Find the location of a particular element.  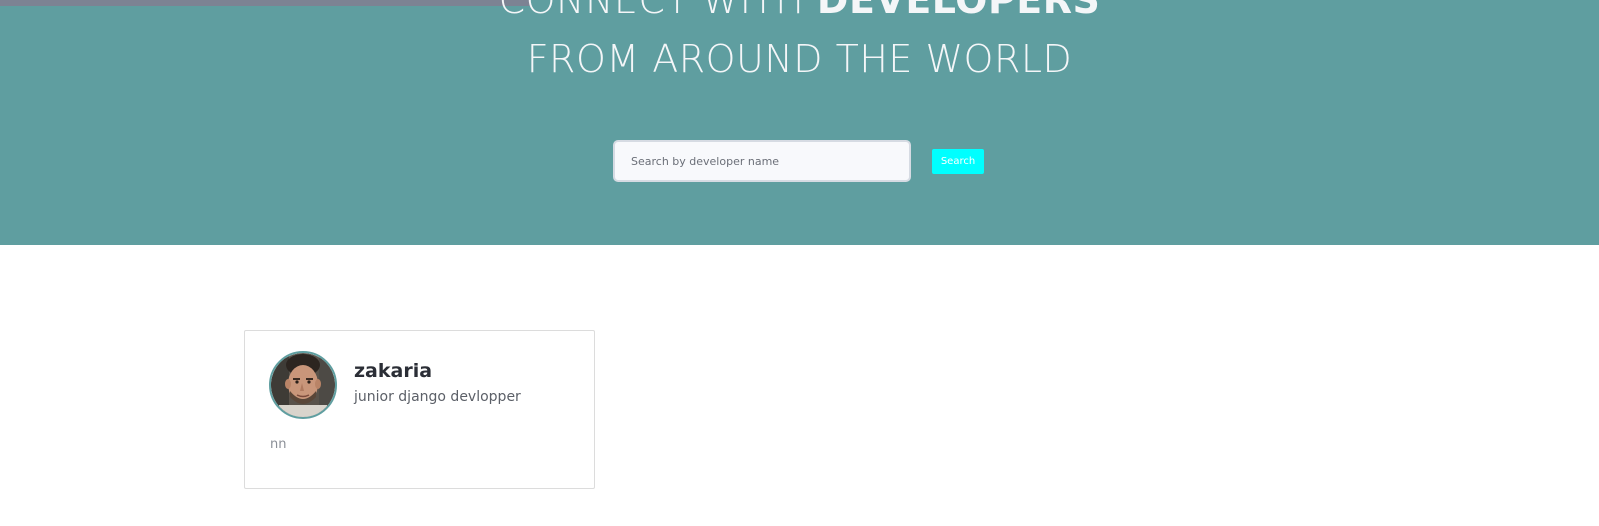

hero-headline-prefix: CONNECT WITH is located at coordinates (651, 11).